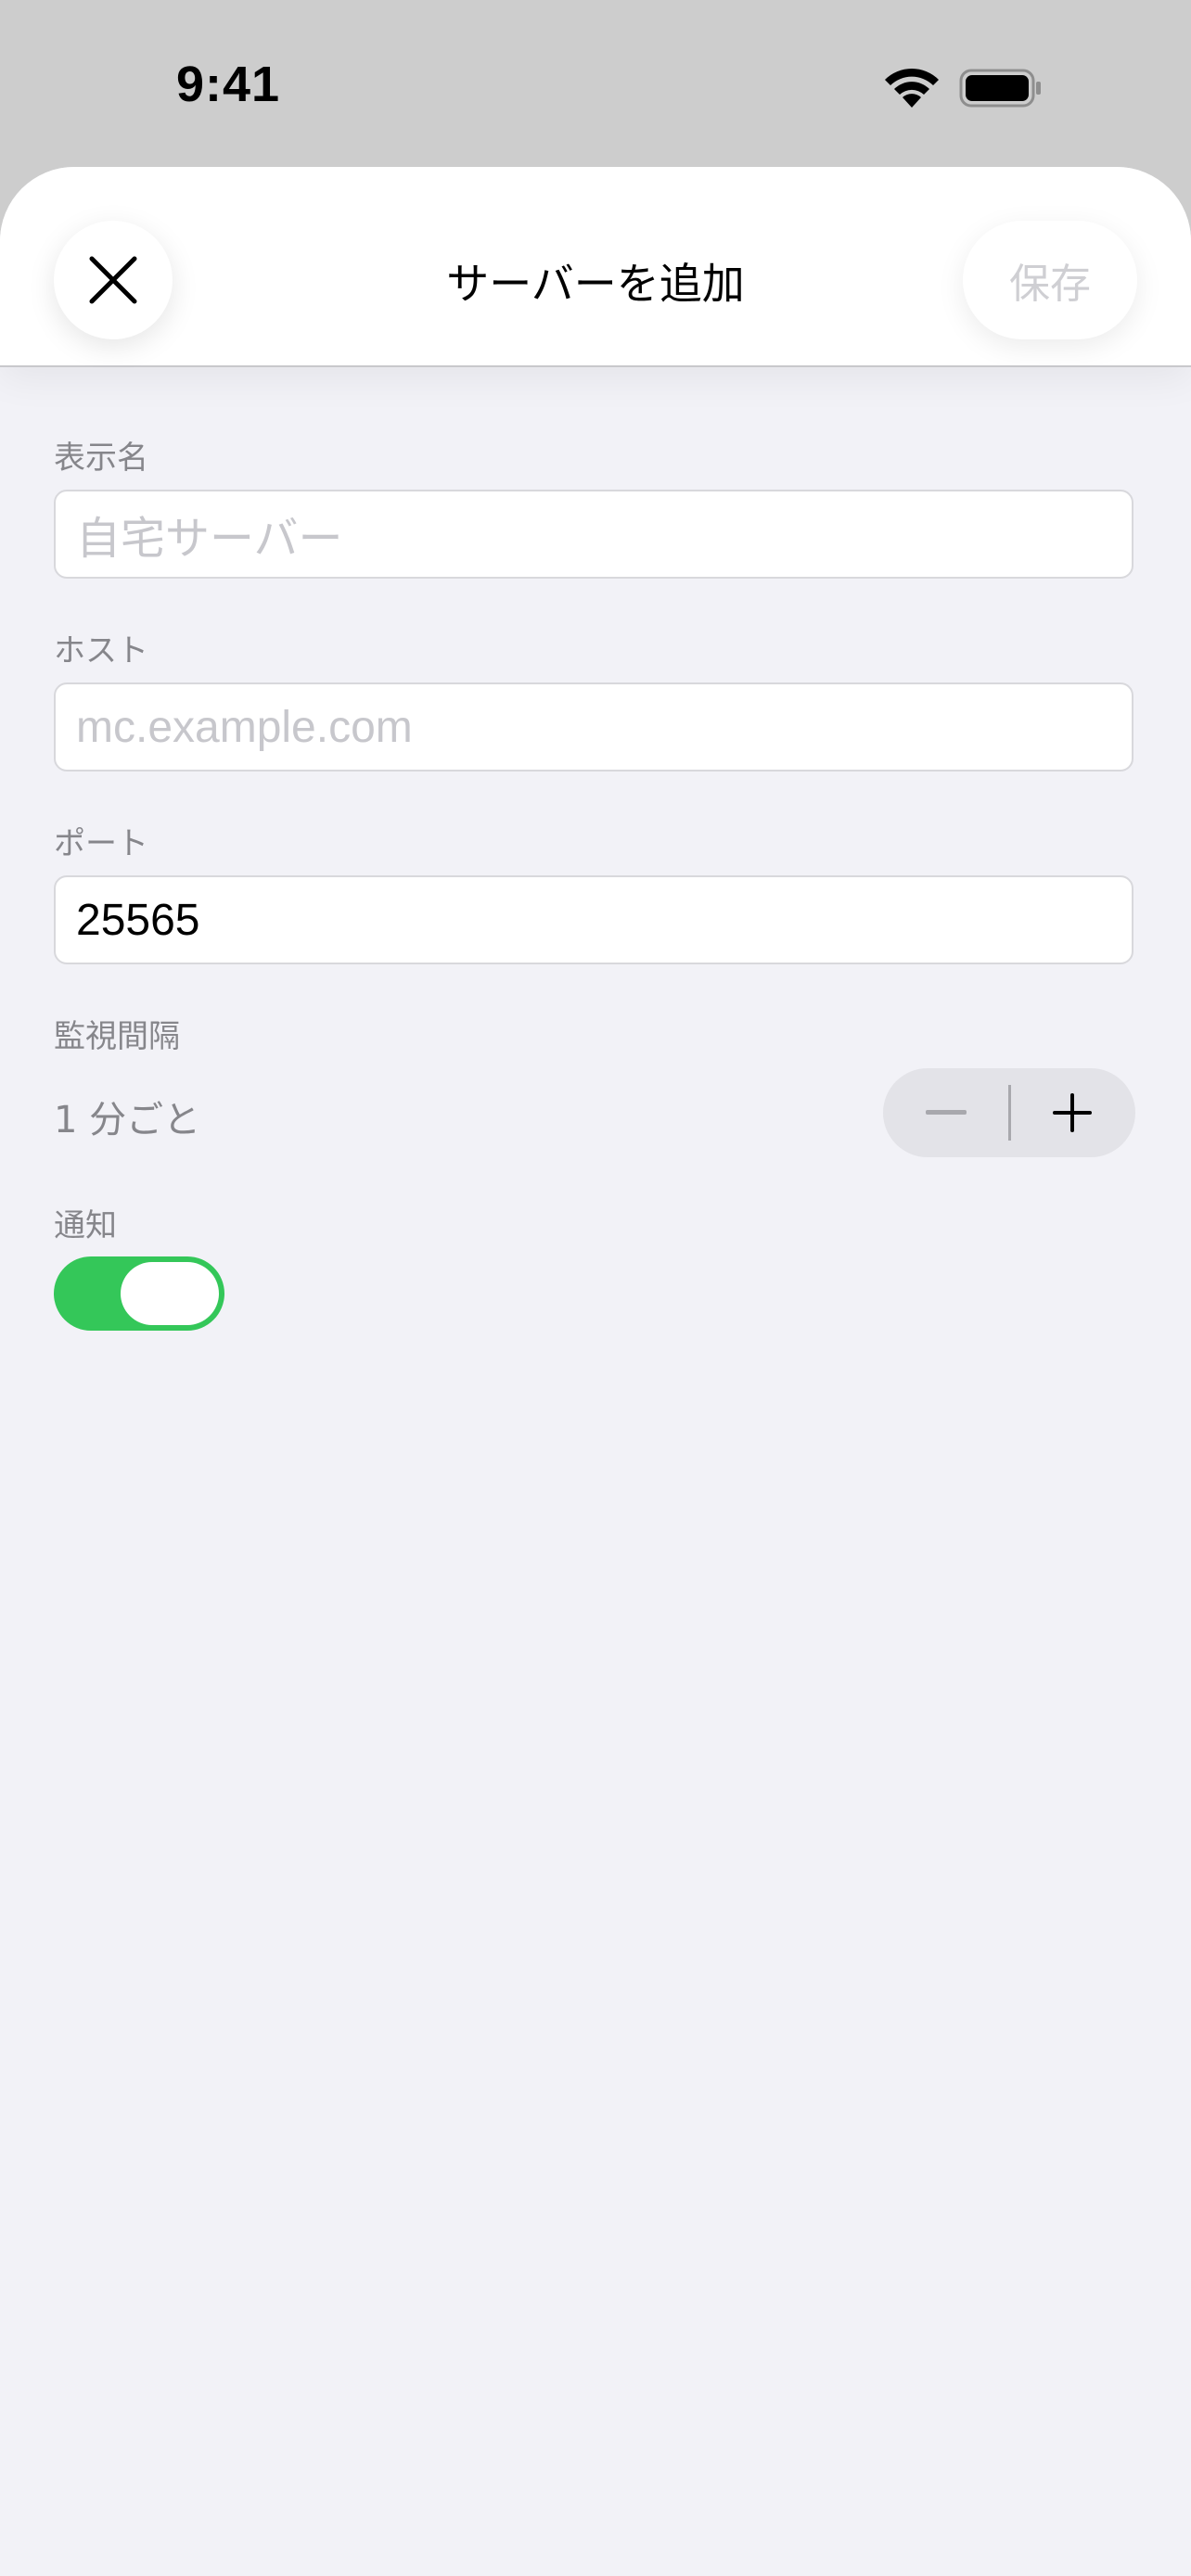 The image size is (1191, 2576). What do you see at coordinates (101, 651) in the screenshot?
I see `host-label: ホスト` at bounding box center [101, 651].